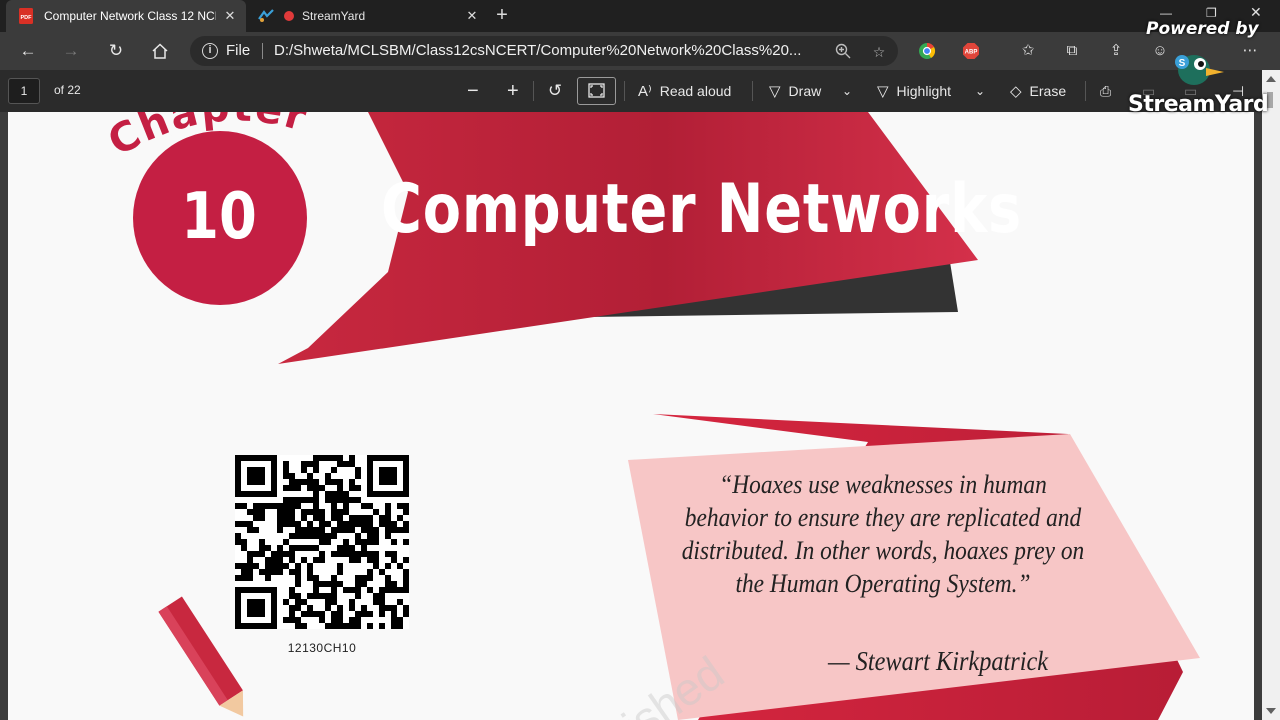  I want to click on streamyard-brand: StreamYard, so click(1198, 104).